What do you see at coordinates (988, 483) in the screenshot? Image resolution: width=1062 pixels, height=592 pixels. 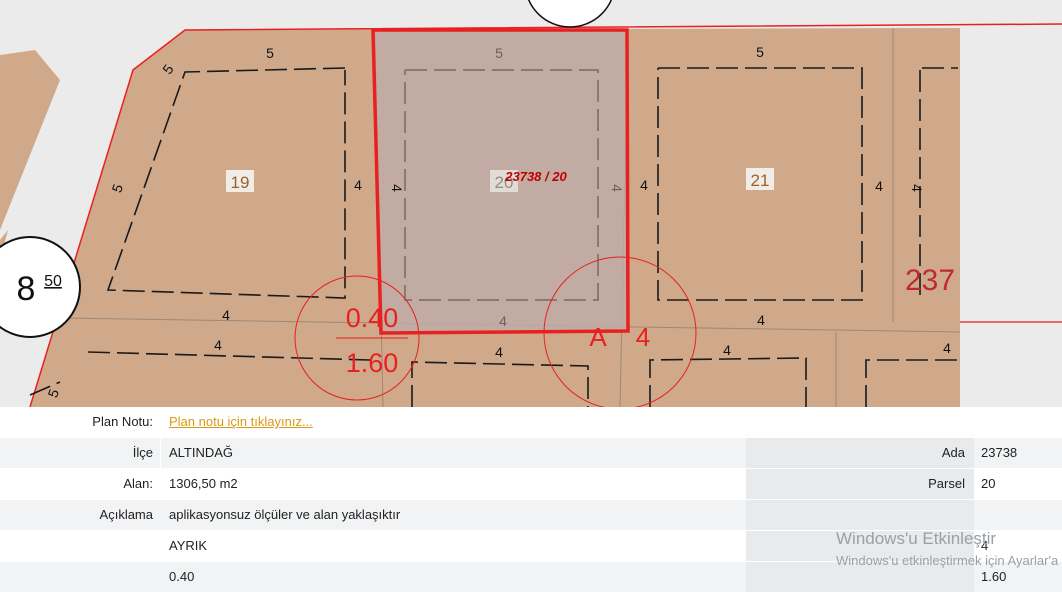 I see `parsel-value: 20` at bounding box center [988, 483].